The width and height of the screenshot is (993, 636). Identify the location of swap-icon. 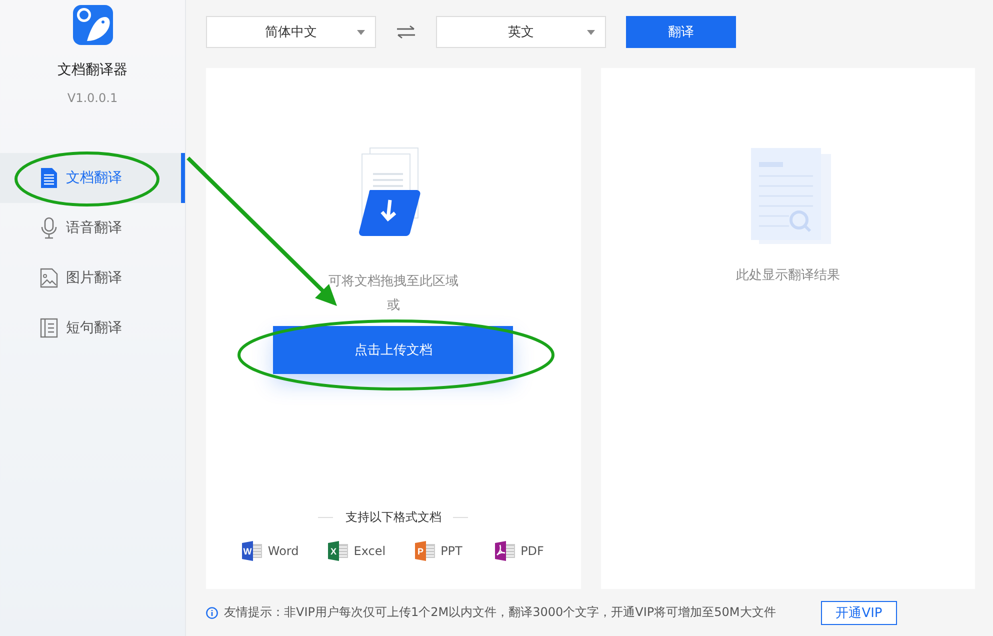
(406, 32).